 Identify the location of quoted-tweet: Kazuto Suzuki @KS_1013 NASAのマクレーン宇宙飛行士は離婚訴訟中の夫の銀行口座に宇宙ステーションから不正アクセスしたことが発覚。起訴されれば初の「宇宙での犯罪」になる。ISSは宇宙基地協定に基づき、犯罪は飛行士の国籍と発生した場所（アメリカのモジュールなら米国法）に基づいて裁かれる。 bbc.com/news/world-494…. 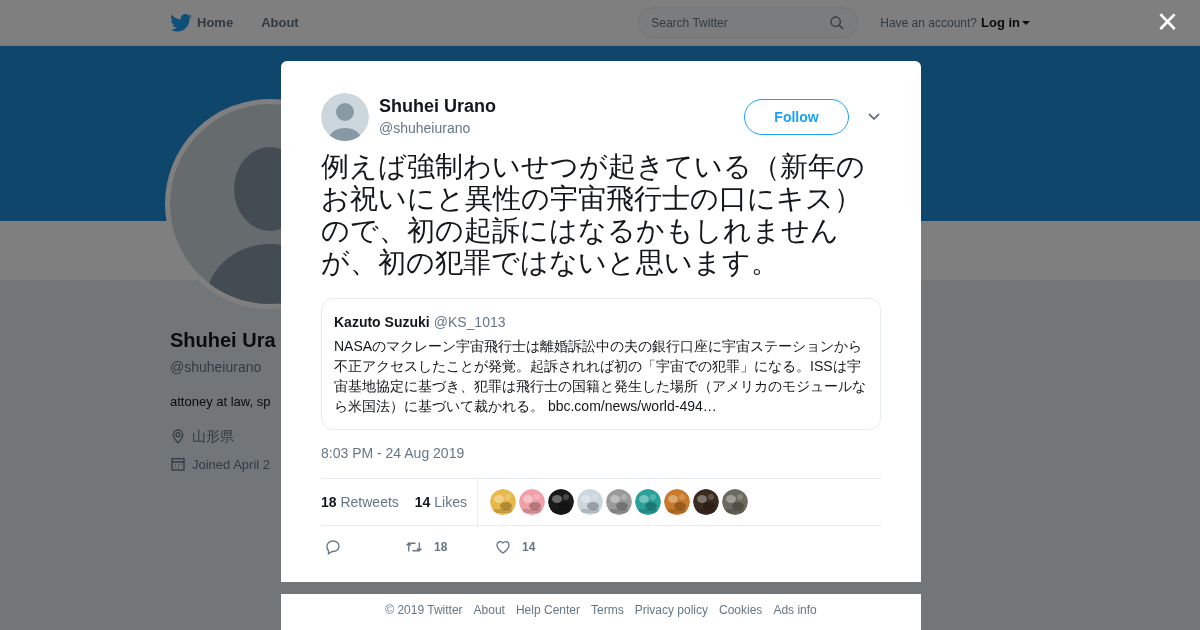
(601, 364).